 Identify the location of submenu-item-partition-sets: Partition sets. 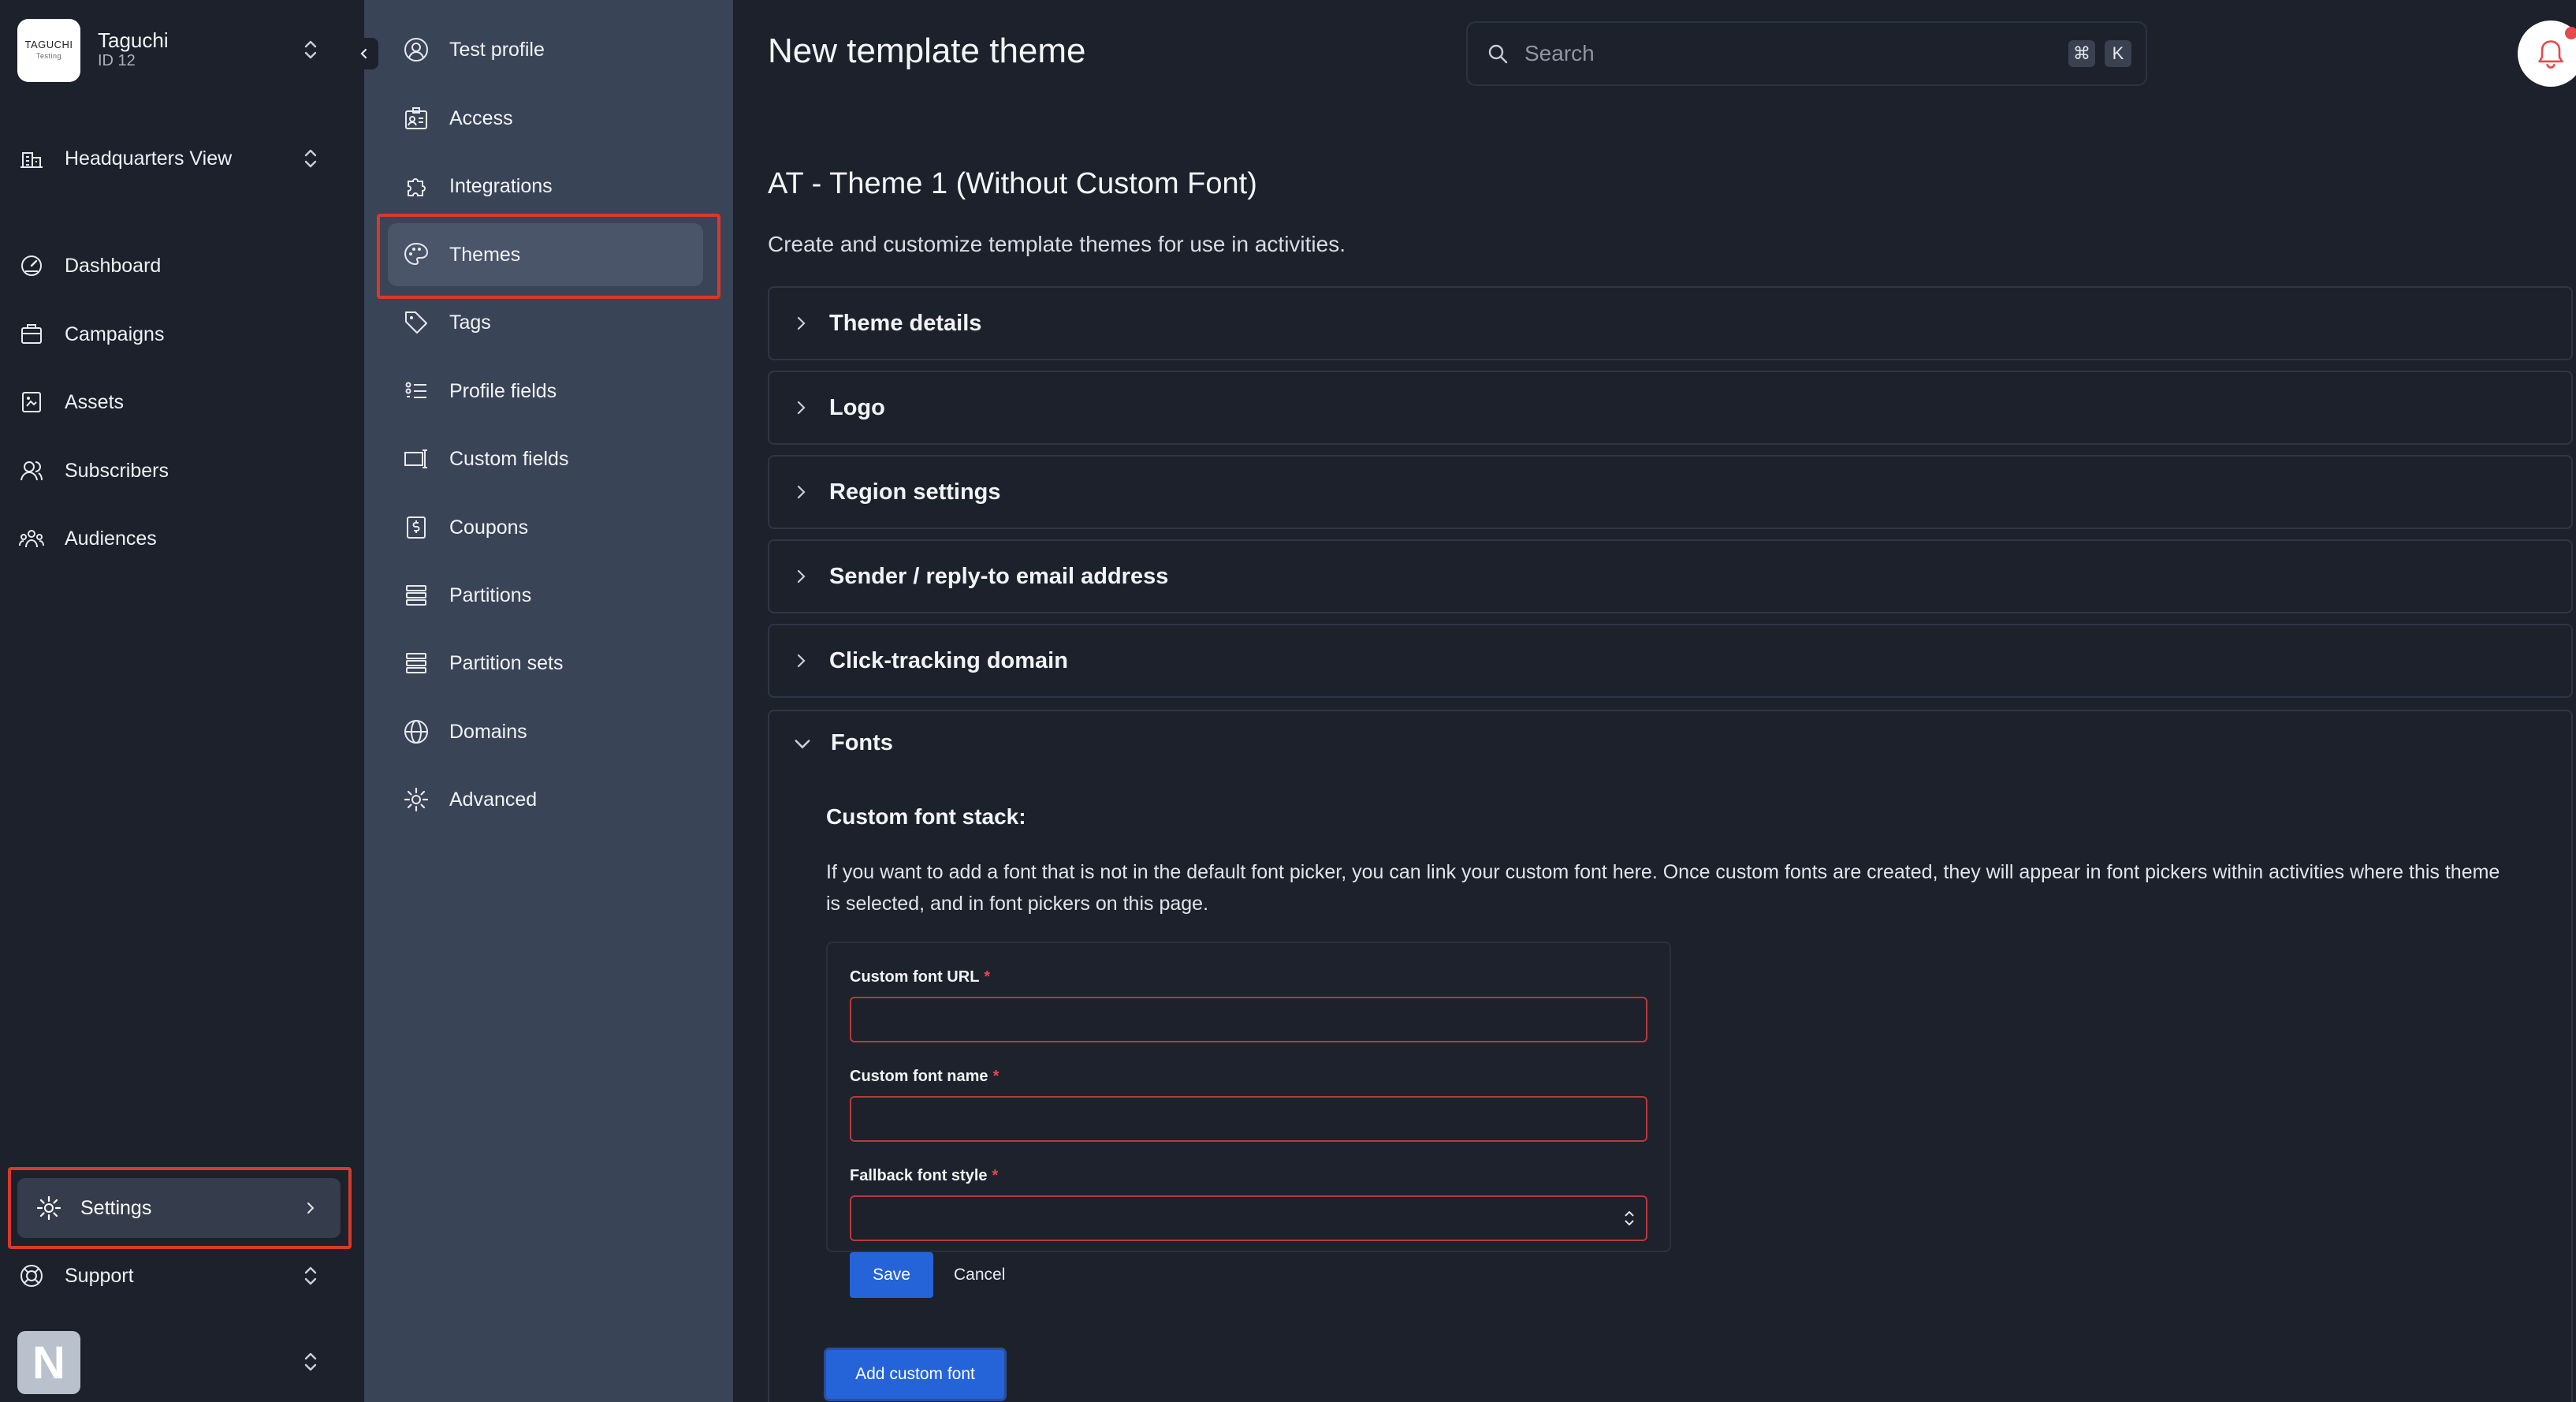
(545, 663).